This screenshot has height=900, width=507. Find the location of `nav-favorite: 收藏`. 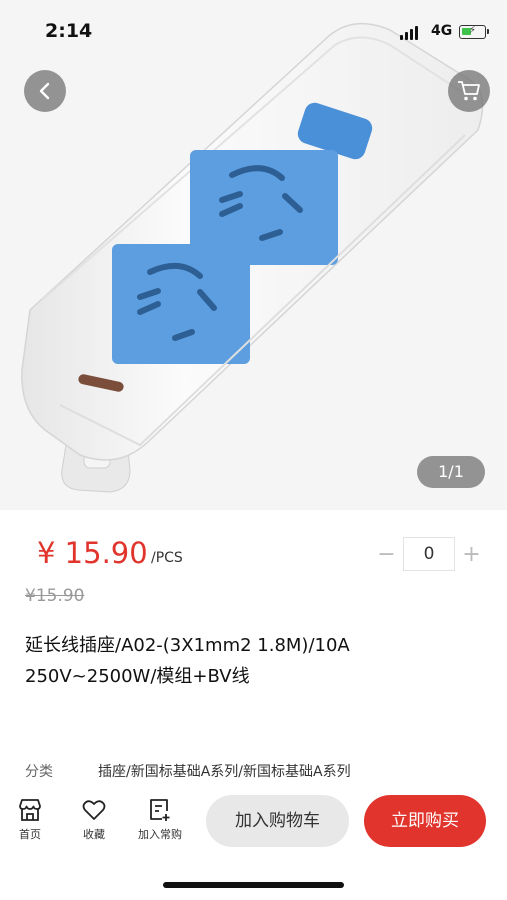

nav-favorite: 收藏 is located at coordinates (94, 820).